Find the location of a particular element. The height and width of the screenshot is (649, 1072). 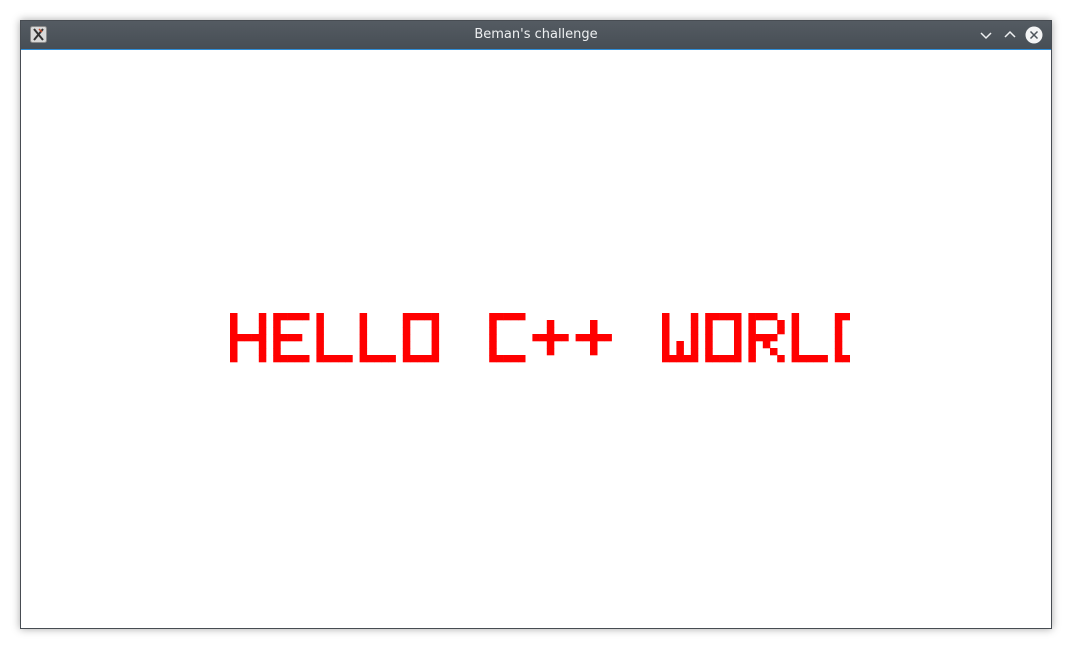

window-title: Beman's challenge is located at coordinates (536, 34).